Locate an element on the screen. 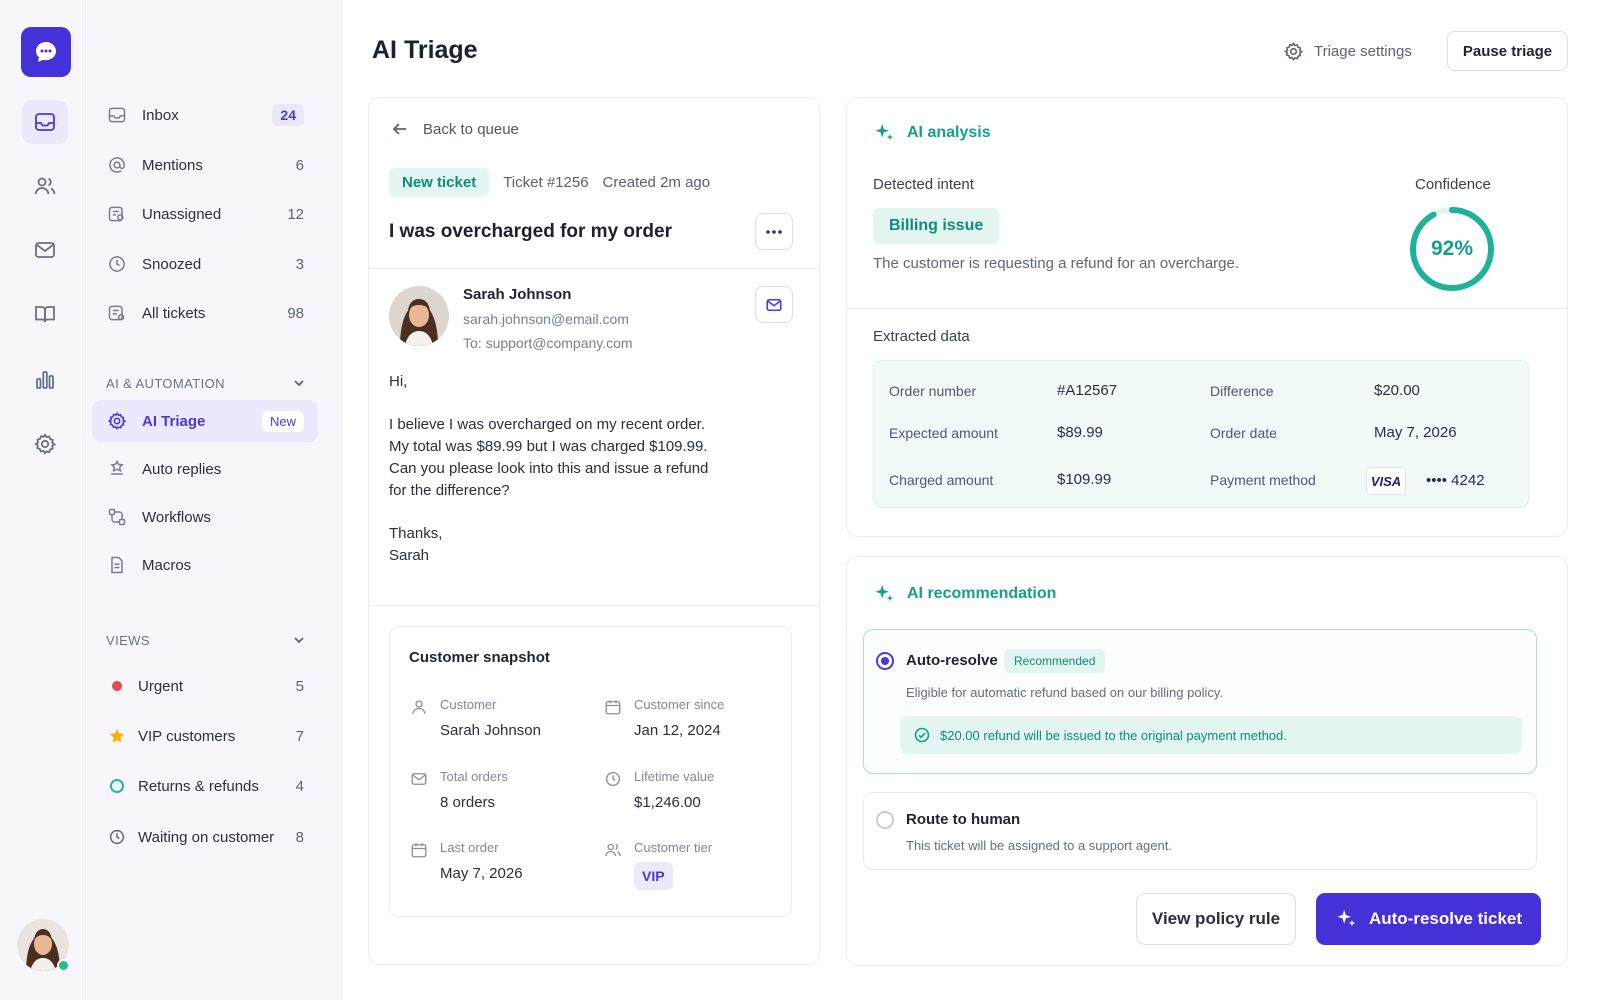  option-title: Auto-resolve is located at coordinates (952, 660).